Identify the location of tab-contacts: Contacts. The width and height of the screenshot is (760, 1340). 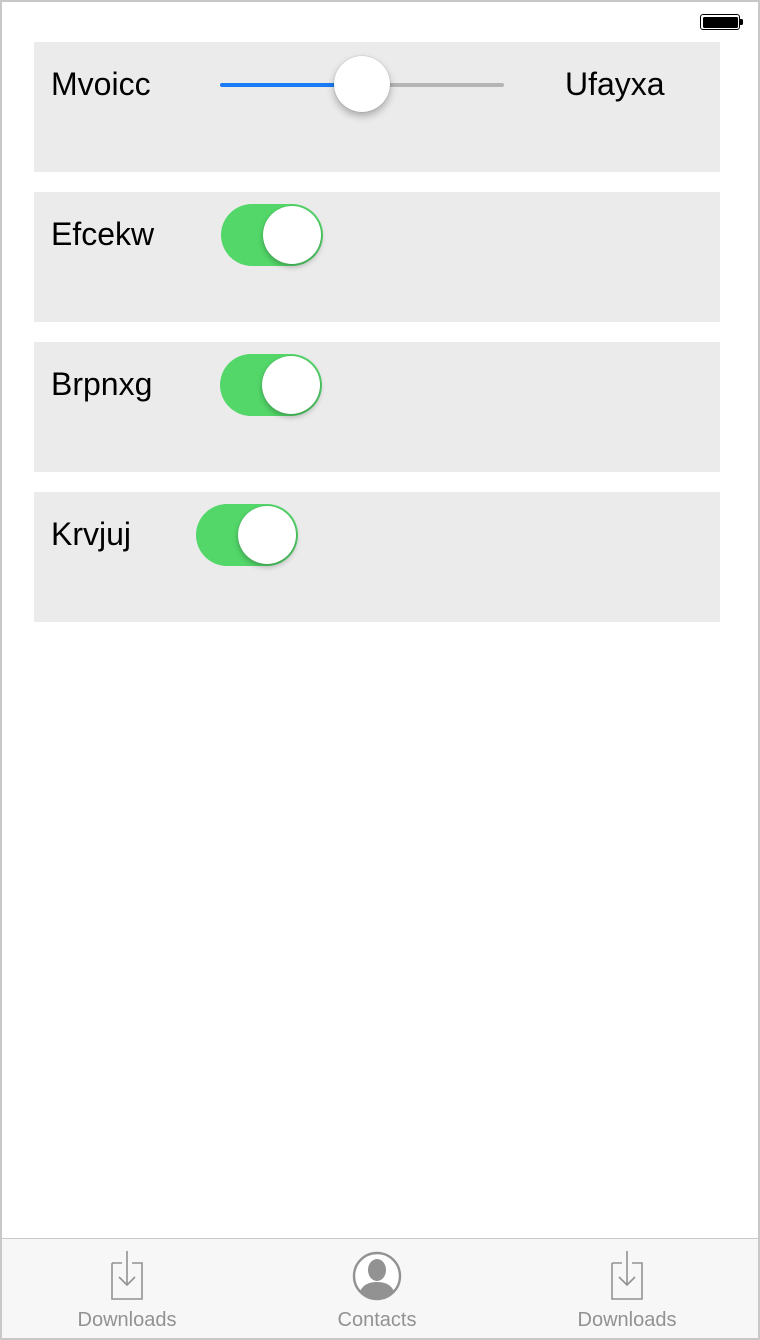
(377, 1288).